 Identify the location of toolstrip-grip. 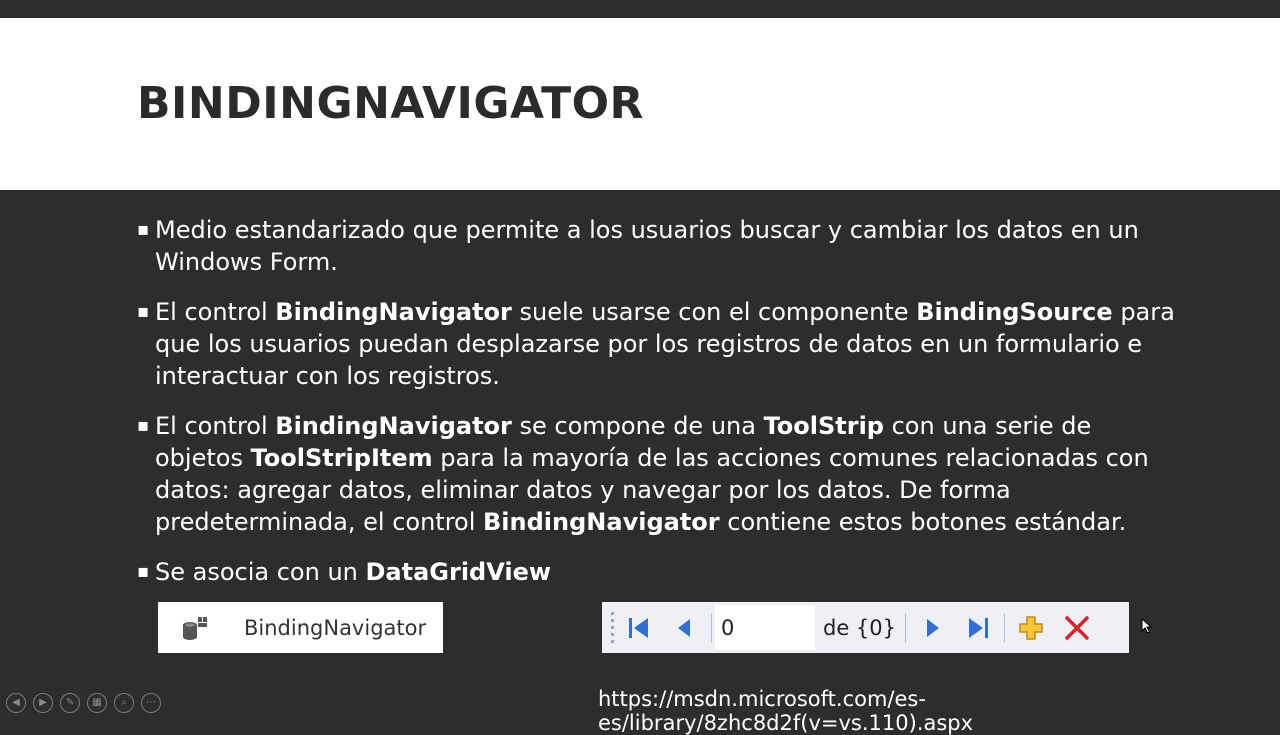
(612, 628).